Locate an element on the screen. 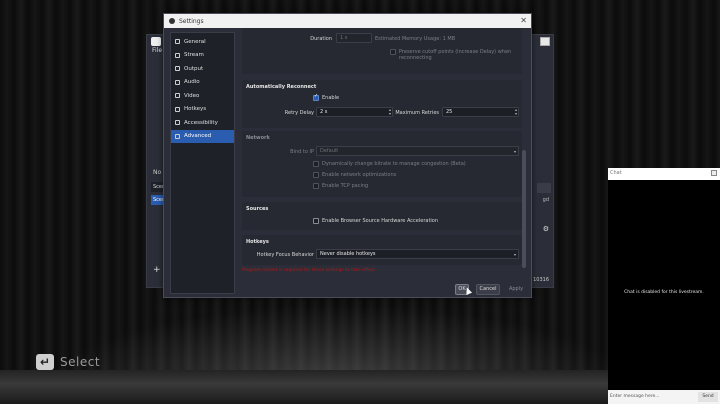 The image size is (720, 404). panel-button is located at coordinates (544, 188).